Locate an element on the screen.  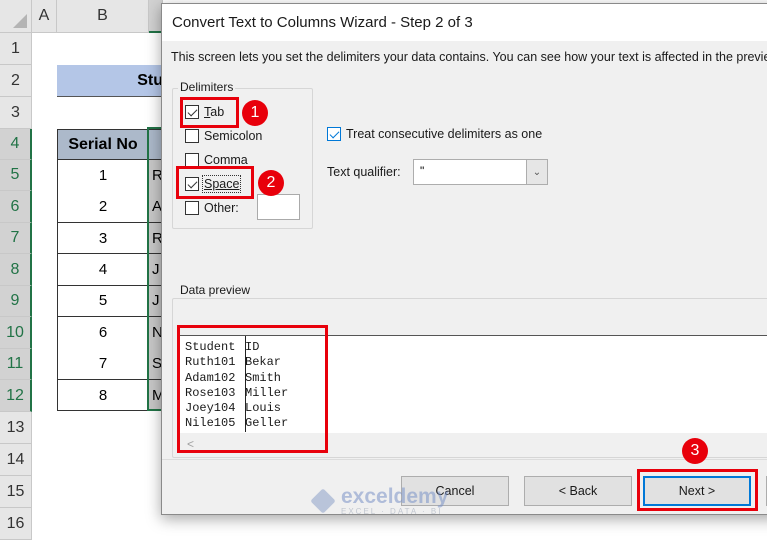
other-label: Other: is located at coordinates (221, 208).